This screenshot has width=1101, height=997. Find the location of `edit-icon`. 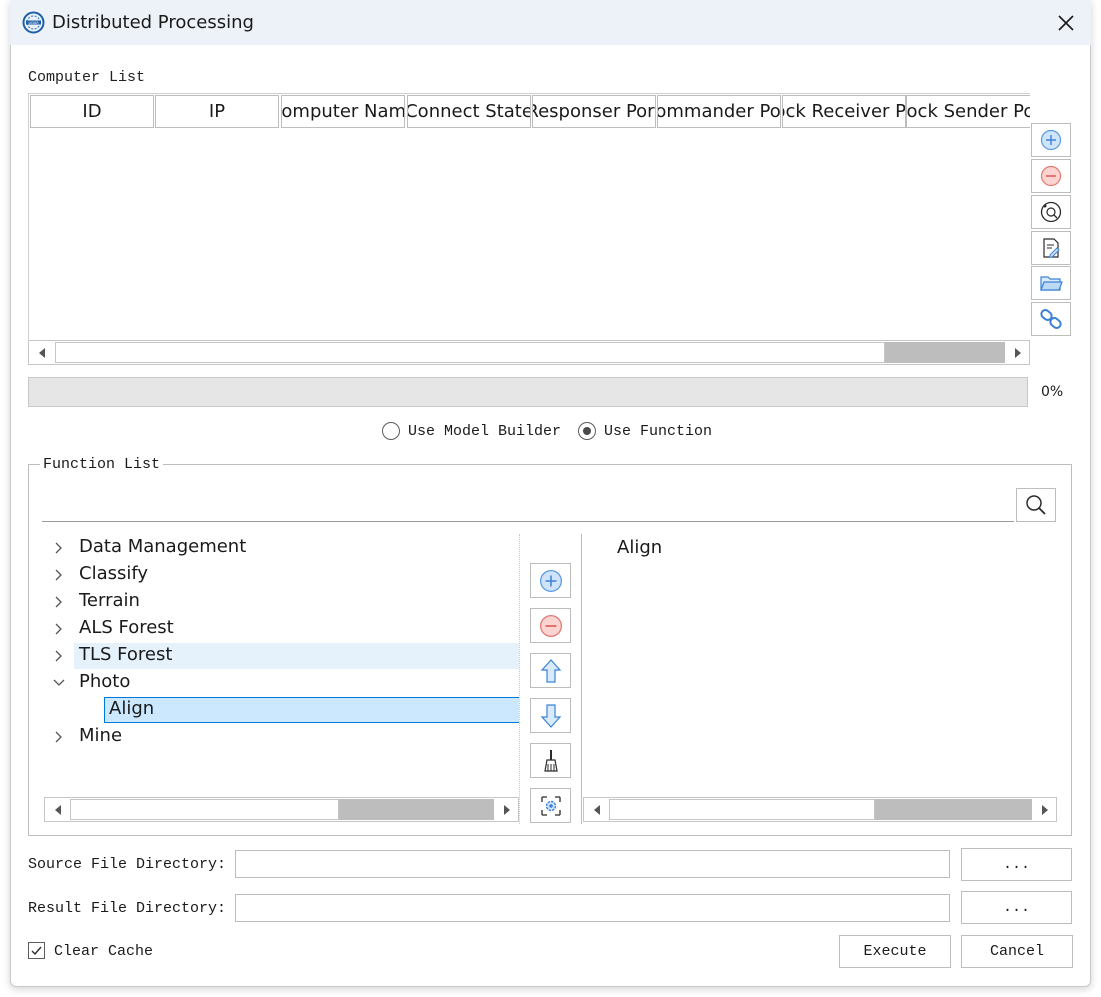

edit-icon is located at coordinates (1051, 248).